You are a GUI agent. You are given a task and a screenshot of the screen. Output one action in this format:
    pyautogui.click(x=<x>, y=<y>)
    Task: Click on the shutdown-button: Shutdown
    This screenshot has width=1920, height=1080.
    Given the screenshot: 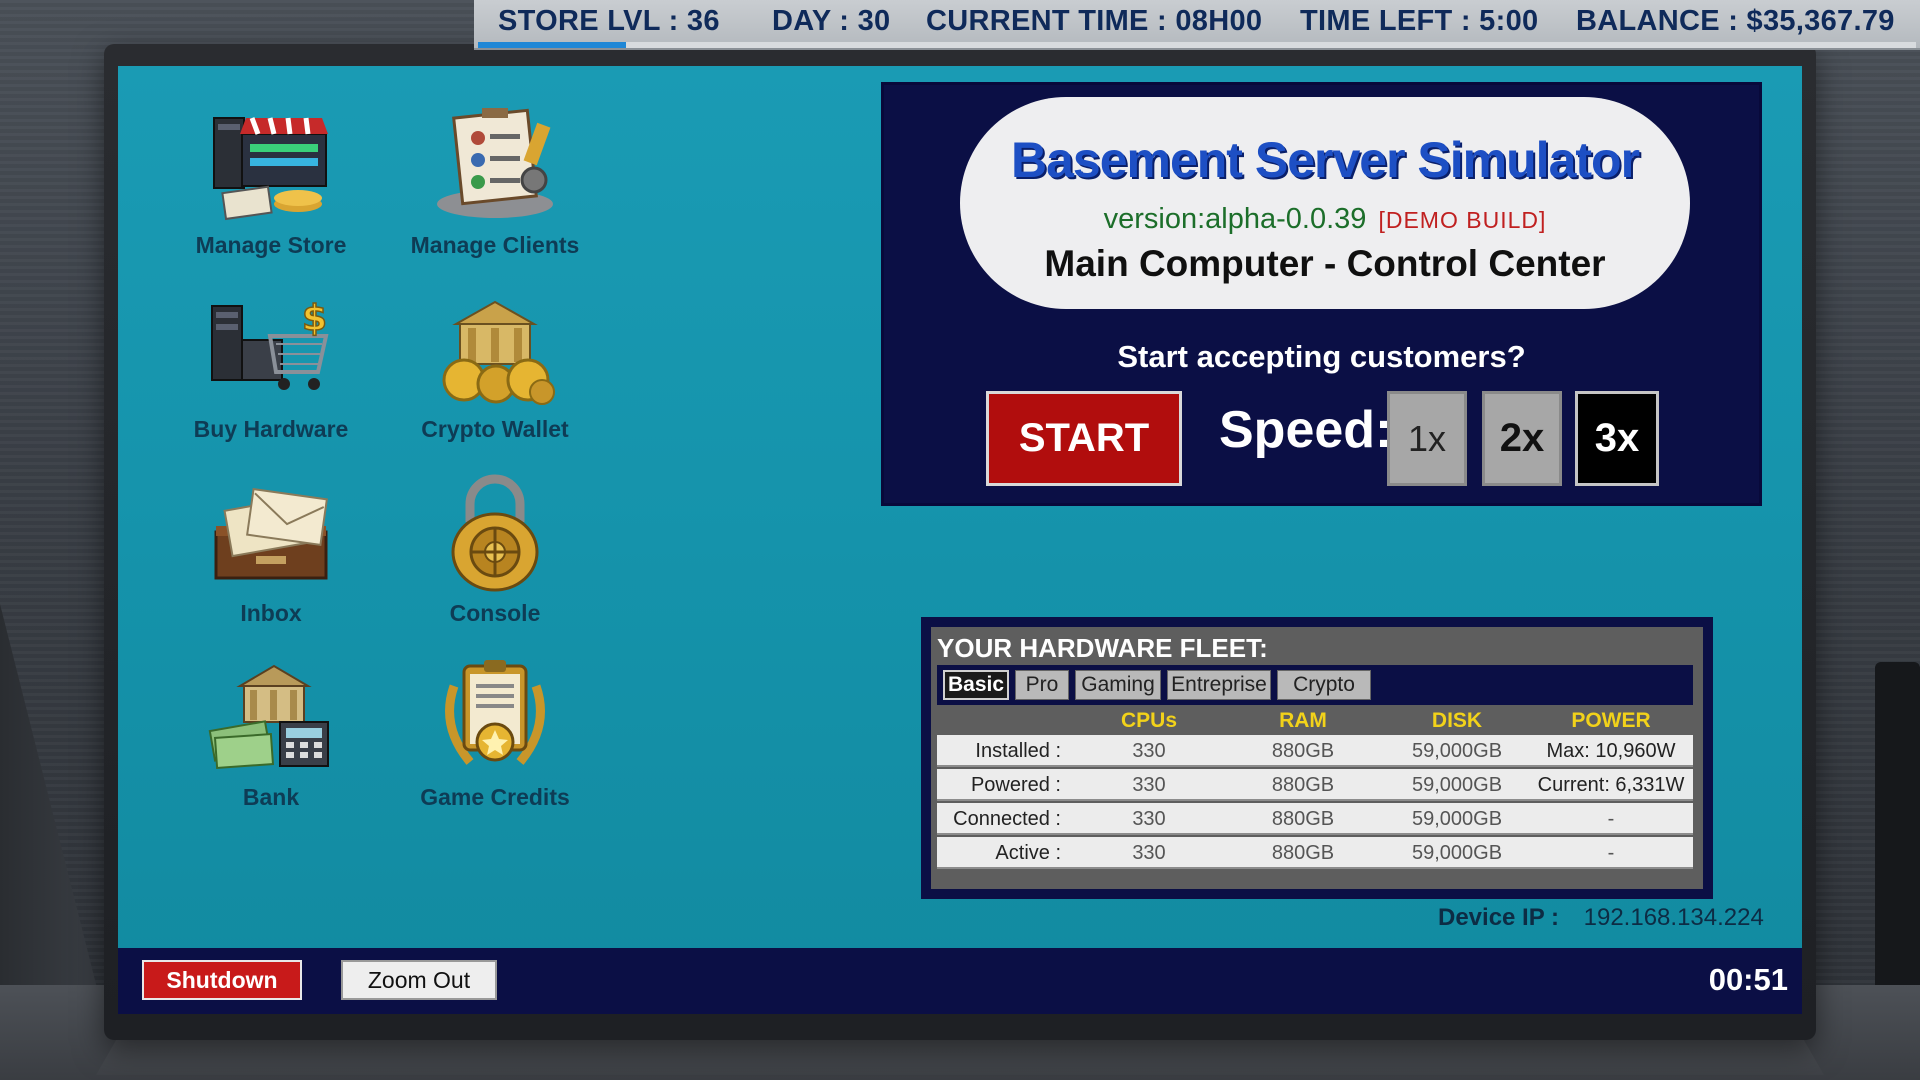 What is the action you would take?
    pyautogui.click(x=222, y=980)
    